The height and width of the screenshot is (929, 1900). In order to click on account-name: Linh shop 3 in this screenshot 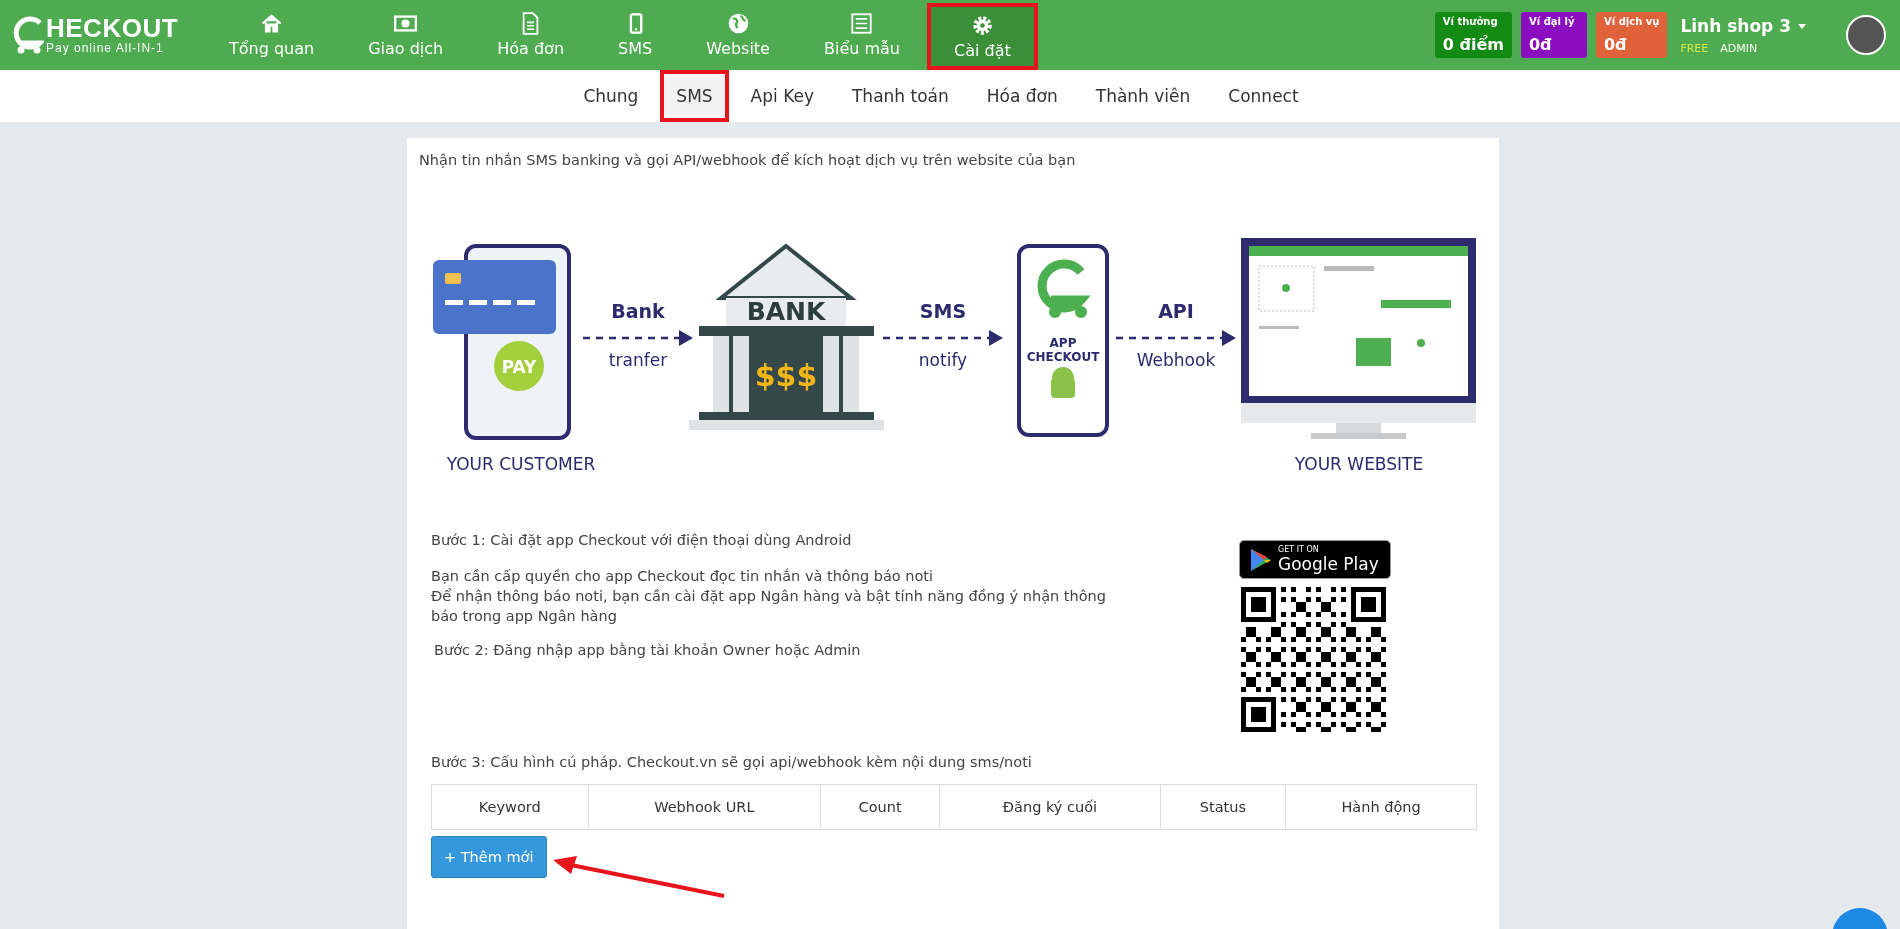, I will do `click(1735, 25)`.